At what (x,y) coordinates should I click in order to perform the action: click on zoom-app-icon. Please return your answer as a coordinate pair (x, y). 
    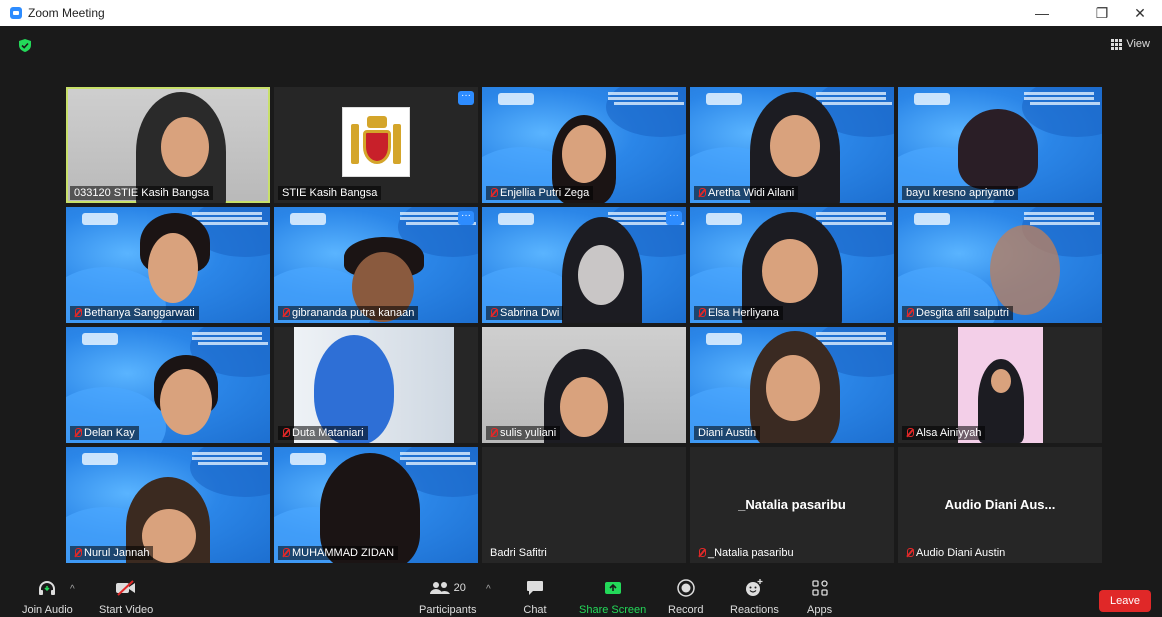
    Looking at the image, I should click on (16, 13).